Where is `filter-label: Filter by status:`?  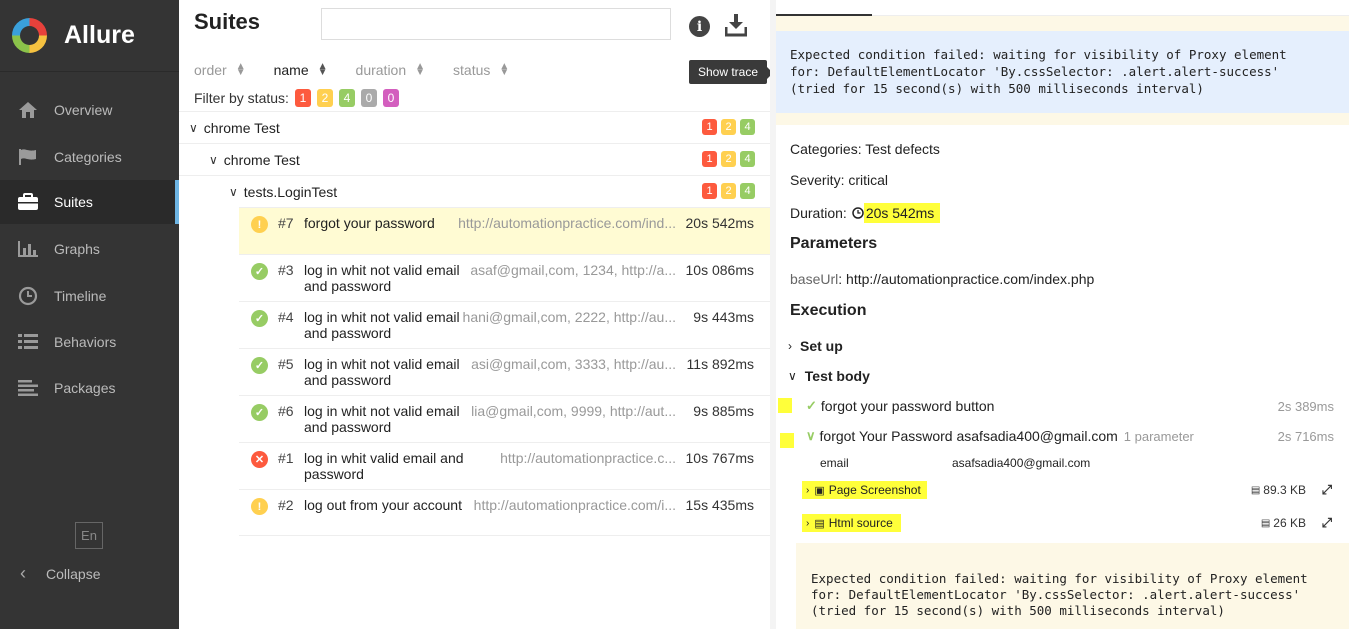 filter-label: Filter by status: is located at coordinates (241, 98).